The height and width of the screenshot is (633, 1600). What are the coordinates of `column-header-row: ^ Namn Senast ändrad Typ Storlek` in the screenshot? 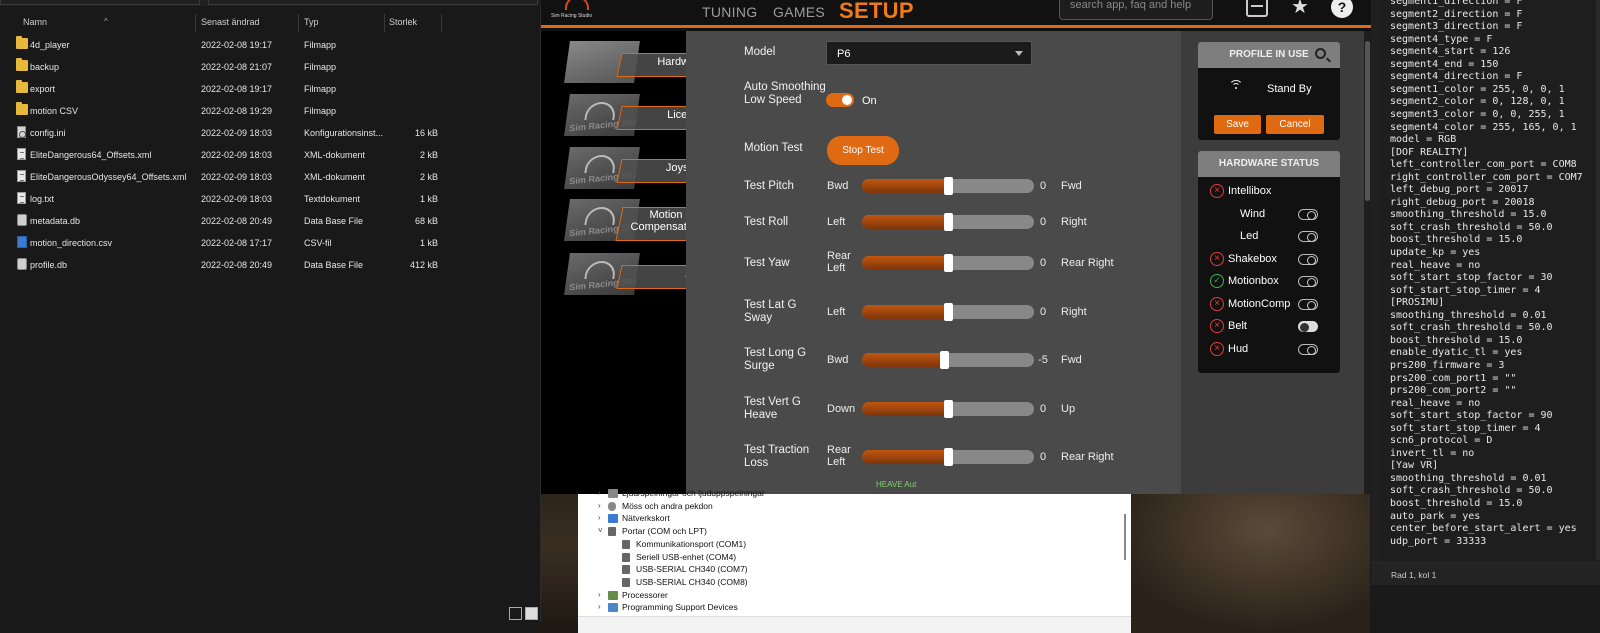 It's located at (270, 22).